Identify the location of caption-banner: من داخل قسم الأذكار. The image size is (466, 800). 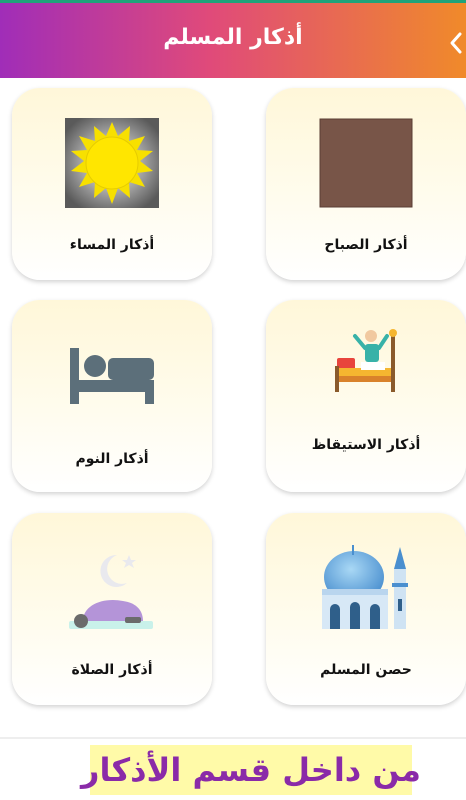
(251, 770).